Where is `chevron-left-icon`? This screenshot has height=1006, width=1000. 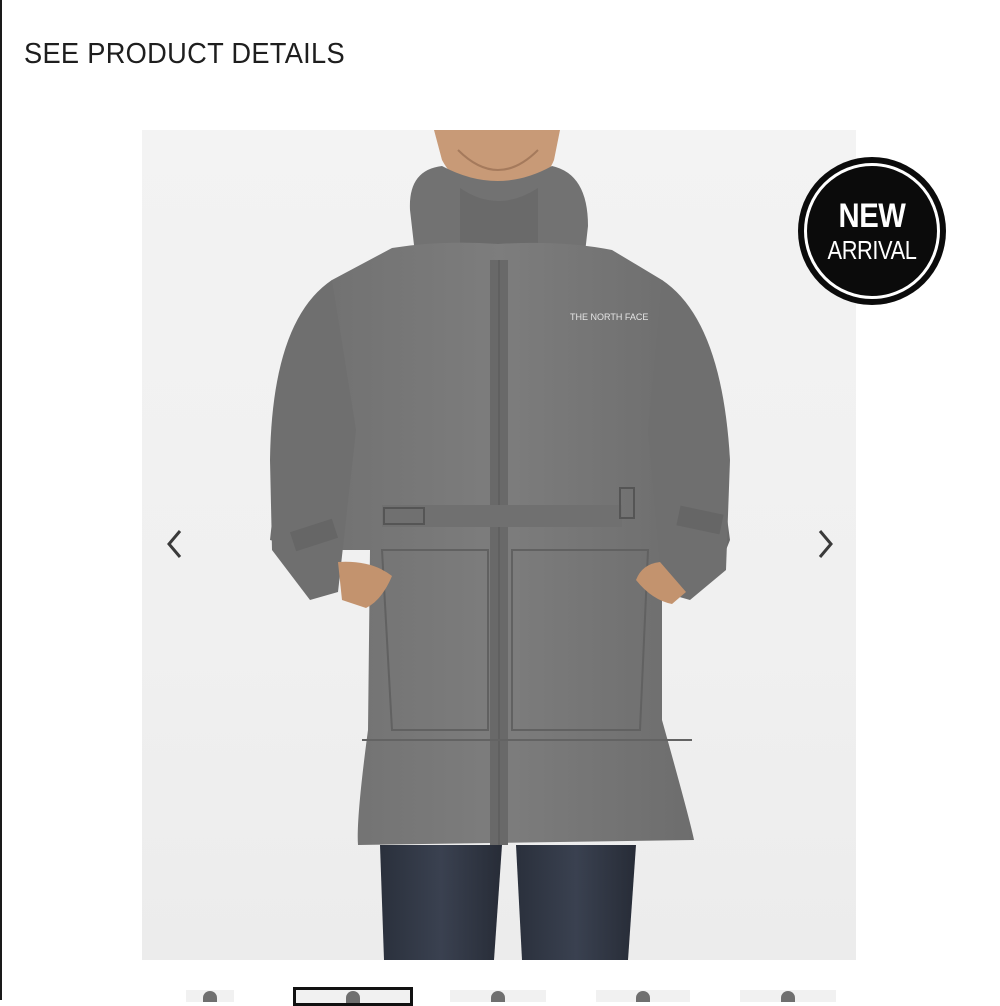 chevron-left-icon is located at coordinates (174, 544).